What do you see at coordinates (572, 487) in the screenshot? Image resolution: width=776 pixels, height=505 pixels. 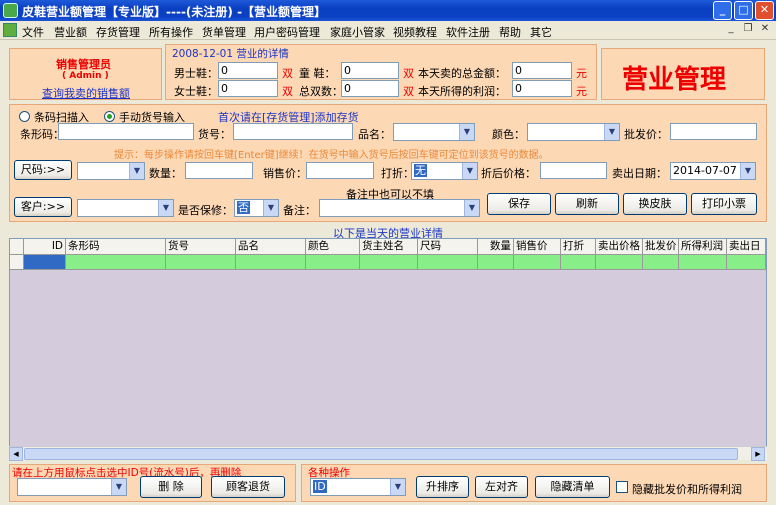 I see `hide-list-button: 隐藏清单` at bounding box center [572, 487].